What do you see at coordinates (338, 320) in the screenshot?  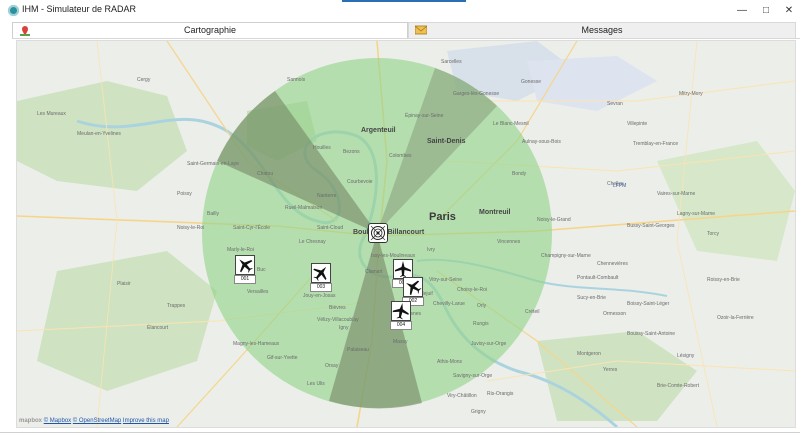 I see `place-label: Vélizy-Villacoublay` at bounding box center [338, 320].